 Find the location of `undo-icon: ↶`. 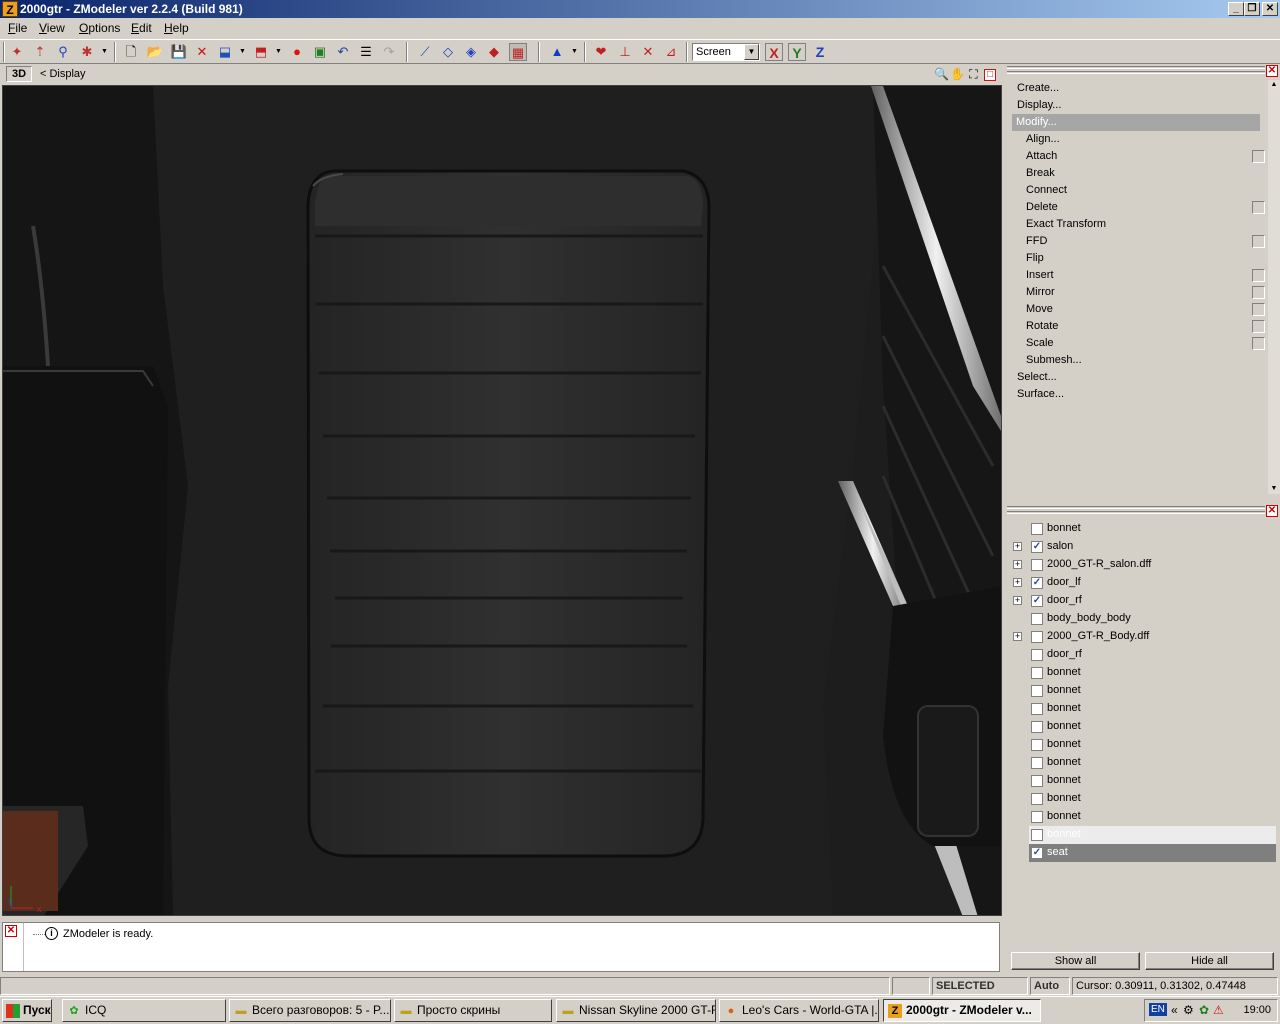

undo-icon: ↶ is located at coordinates (343, 52).